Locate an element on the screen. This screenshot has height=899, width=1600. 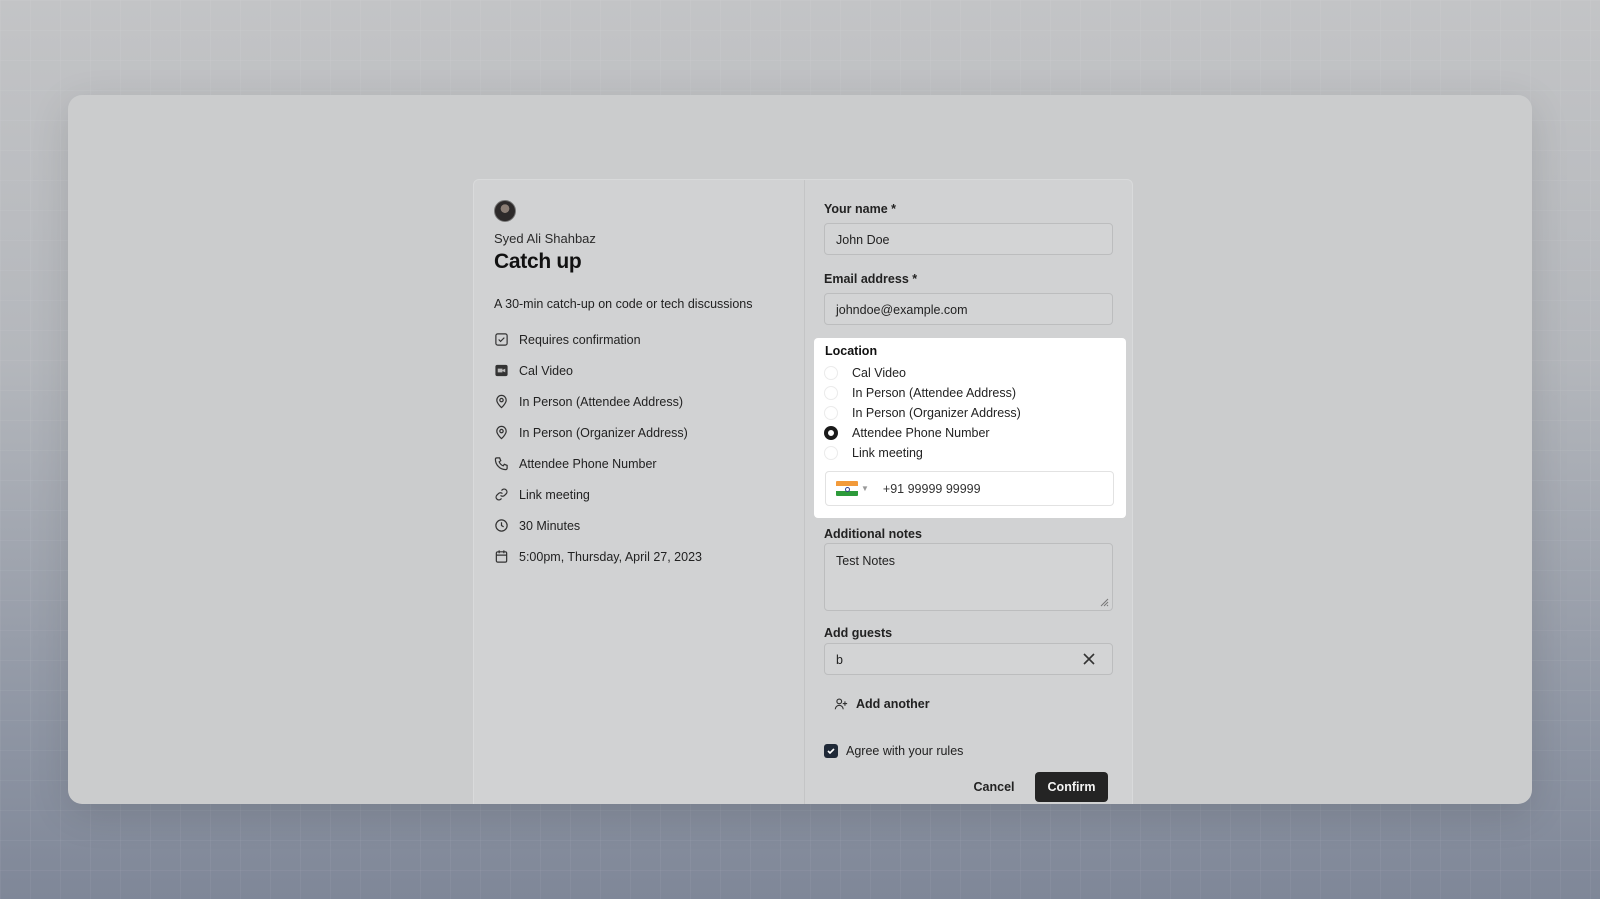
detail-datetime: 5:00pm, Thursday, April 27, 2023 is located at coordinates (598, 556).